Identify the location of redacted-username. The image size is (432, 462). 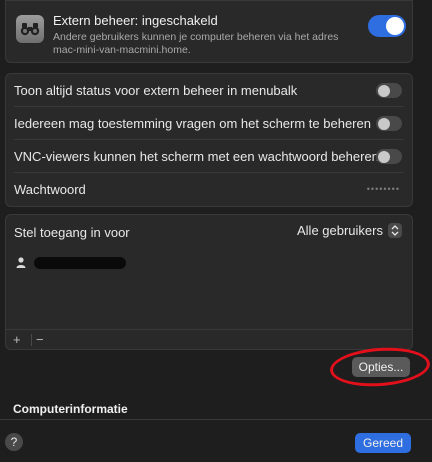
(80, 263).